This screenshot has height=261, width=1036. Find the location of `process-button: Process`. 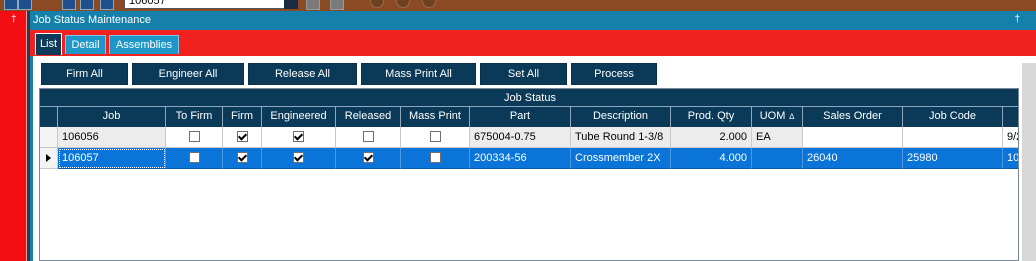

process-button: Process is located at coordinates (614, 74).